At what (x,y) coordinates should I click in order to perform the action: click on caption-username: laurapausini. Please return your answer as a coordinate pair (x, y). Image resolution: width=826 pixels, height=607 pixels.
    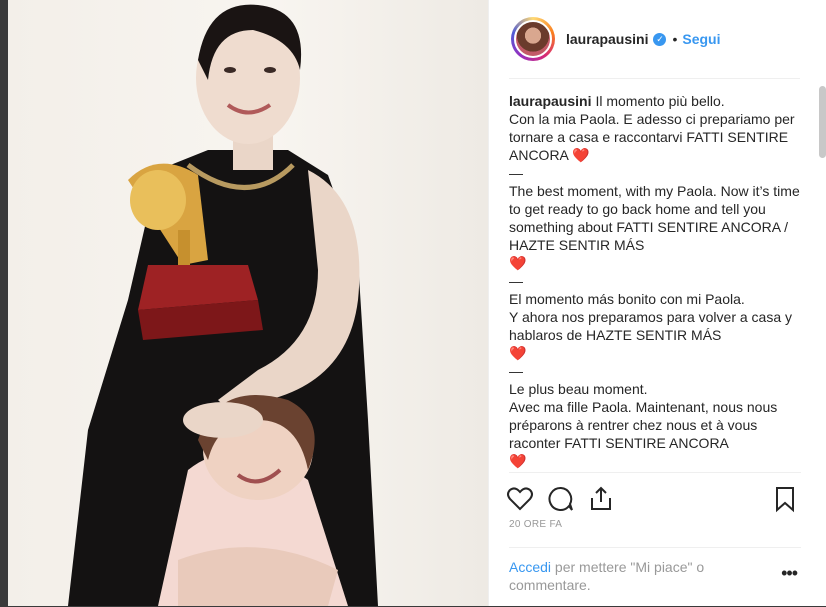
    Looking at the image, I should click on (550, 101).